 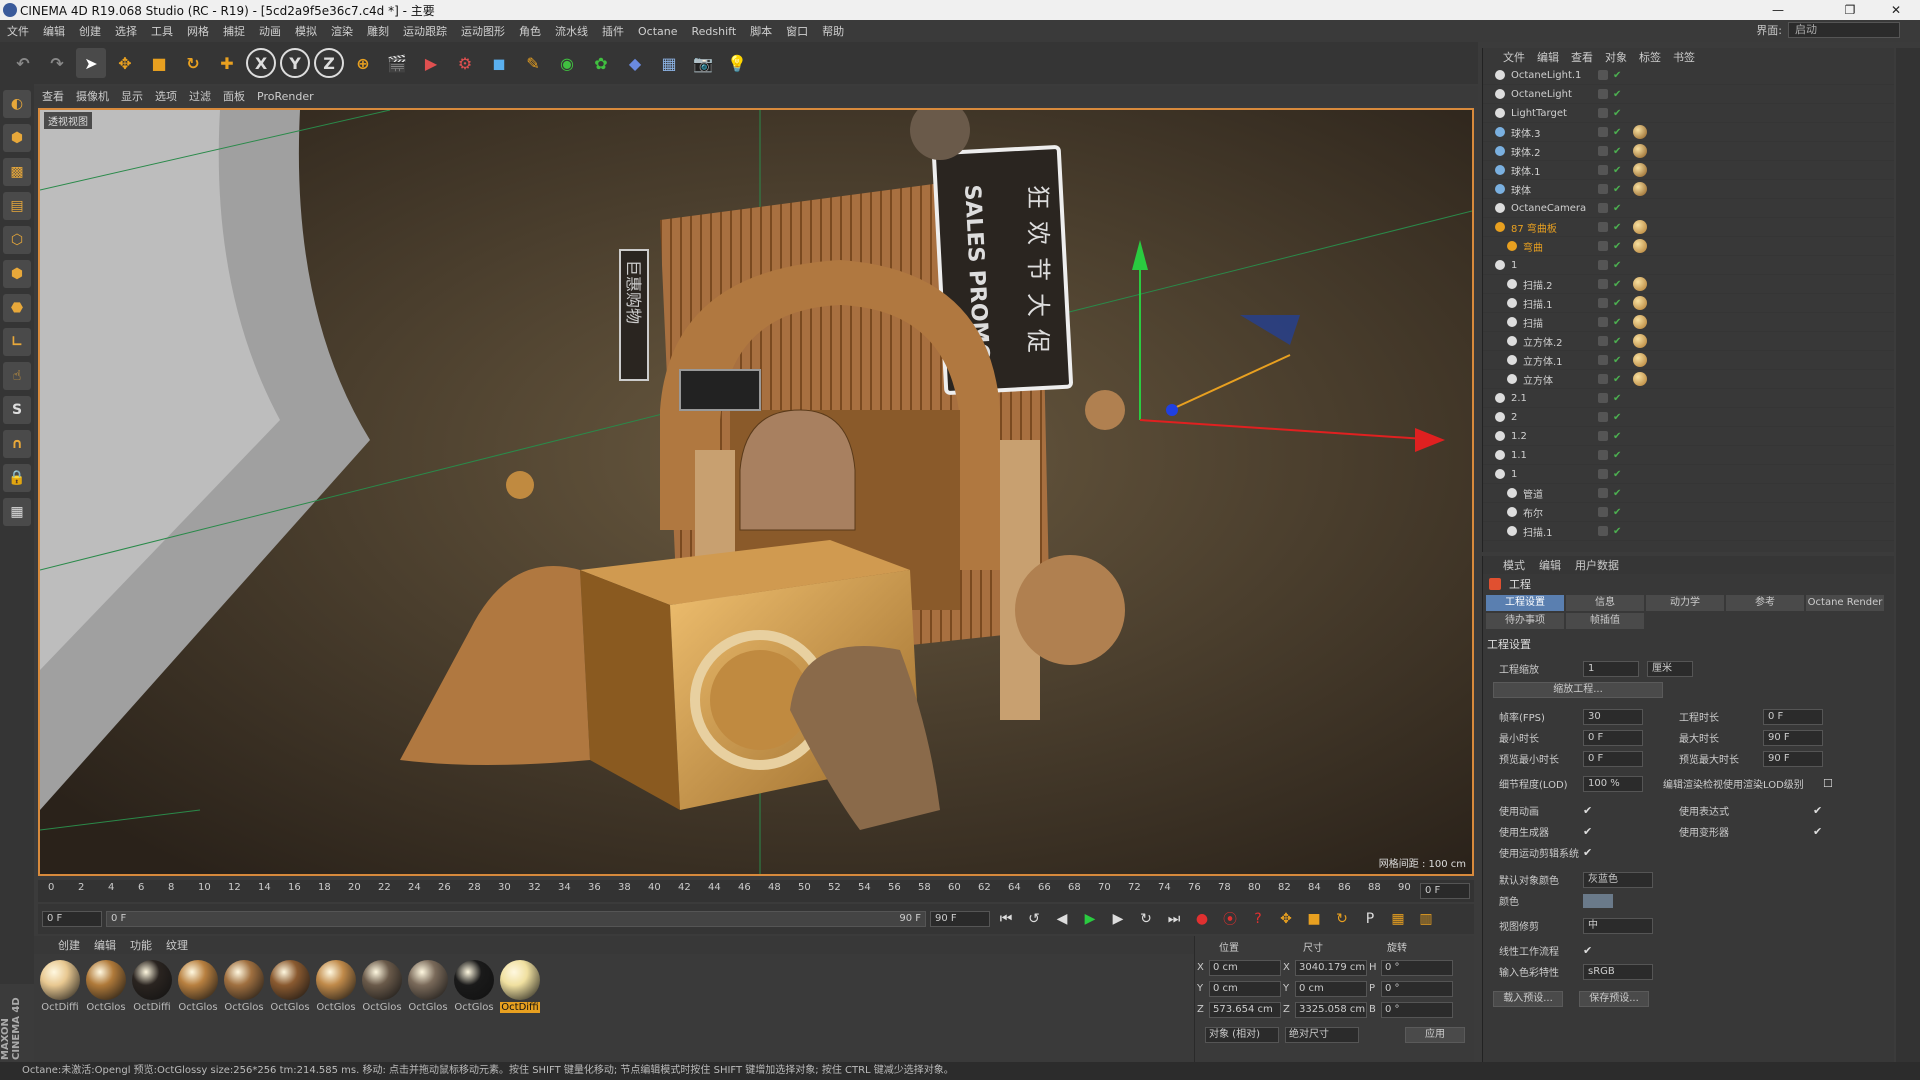 What do you see at coordinates (162, 31) in the screenshot?
I see `menu-item: 工具` at bounding box center [162, 31].